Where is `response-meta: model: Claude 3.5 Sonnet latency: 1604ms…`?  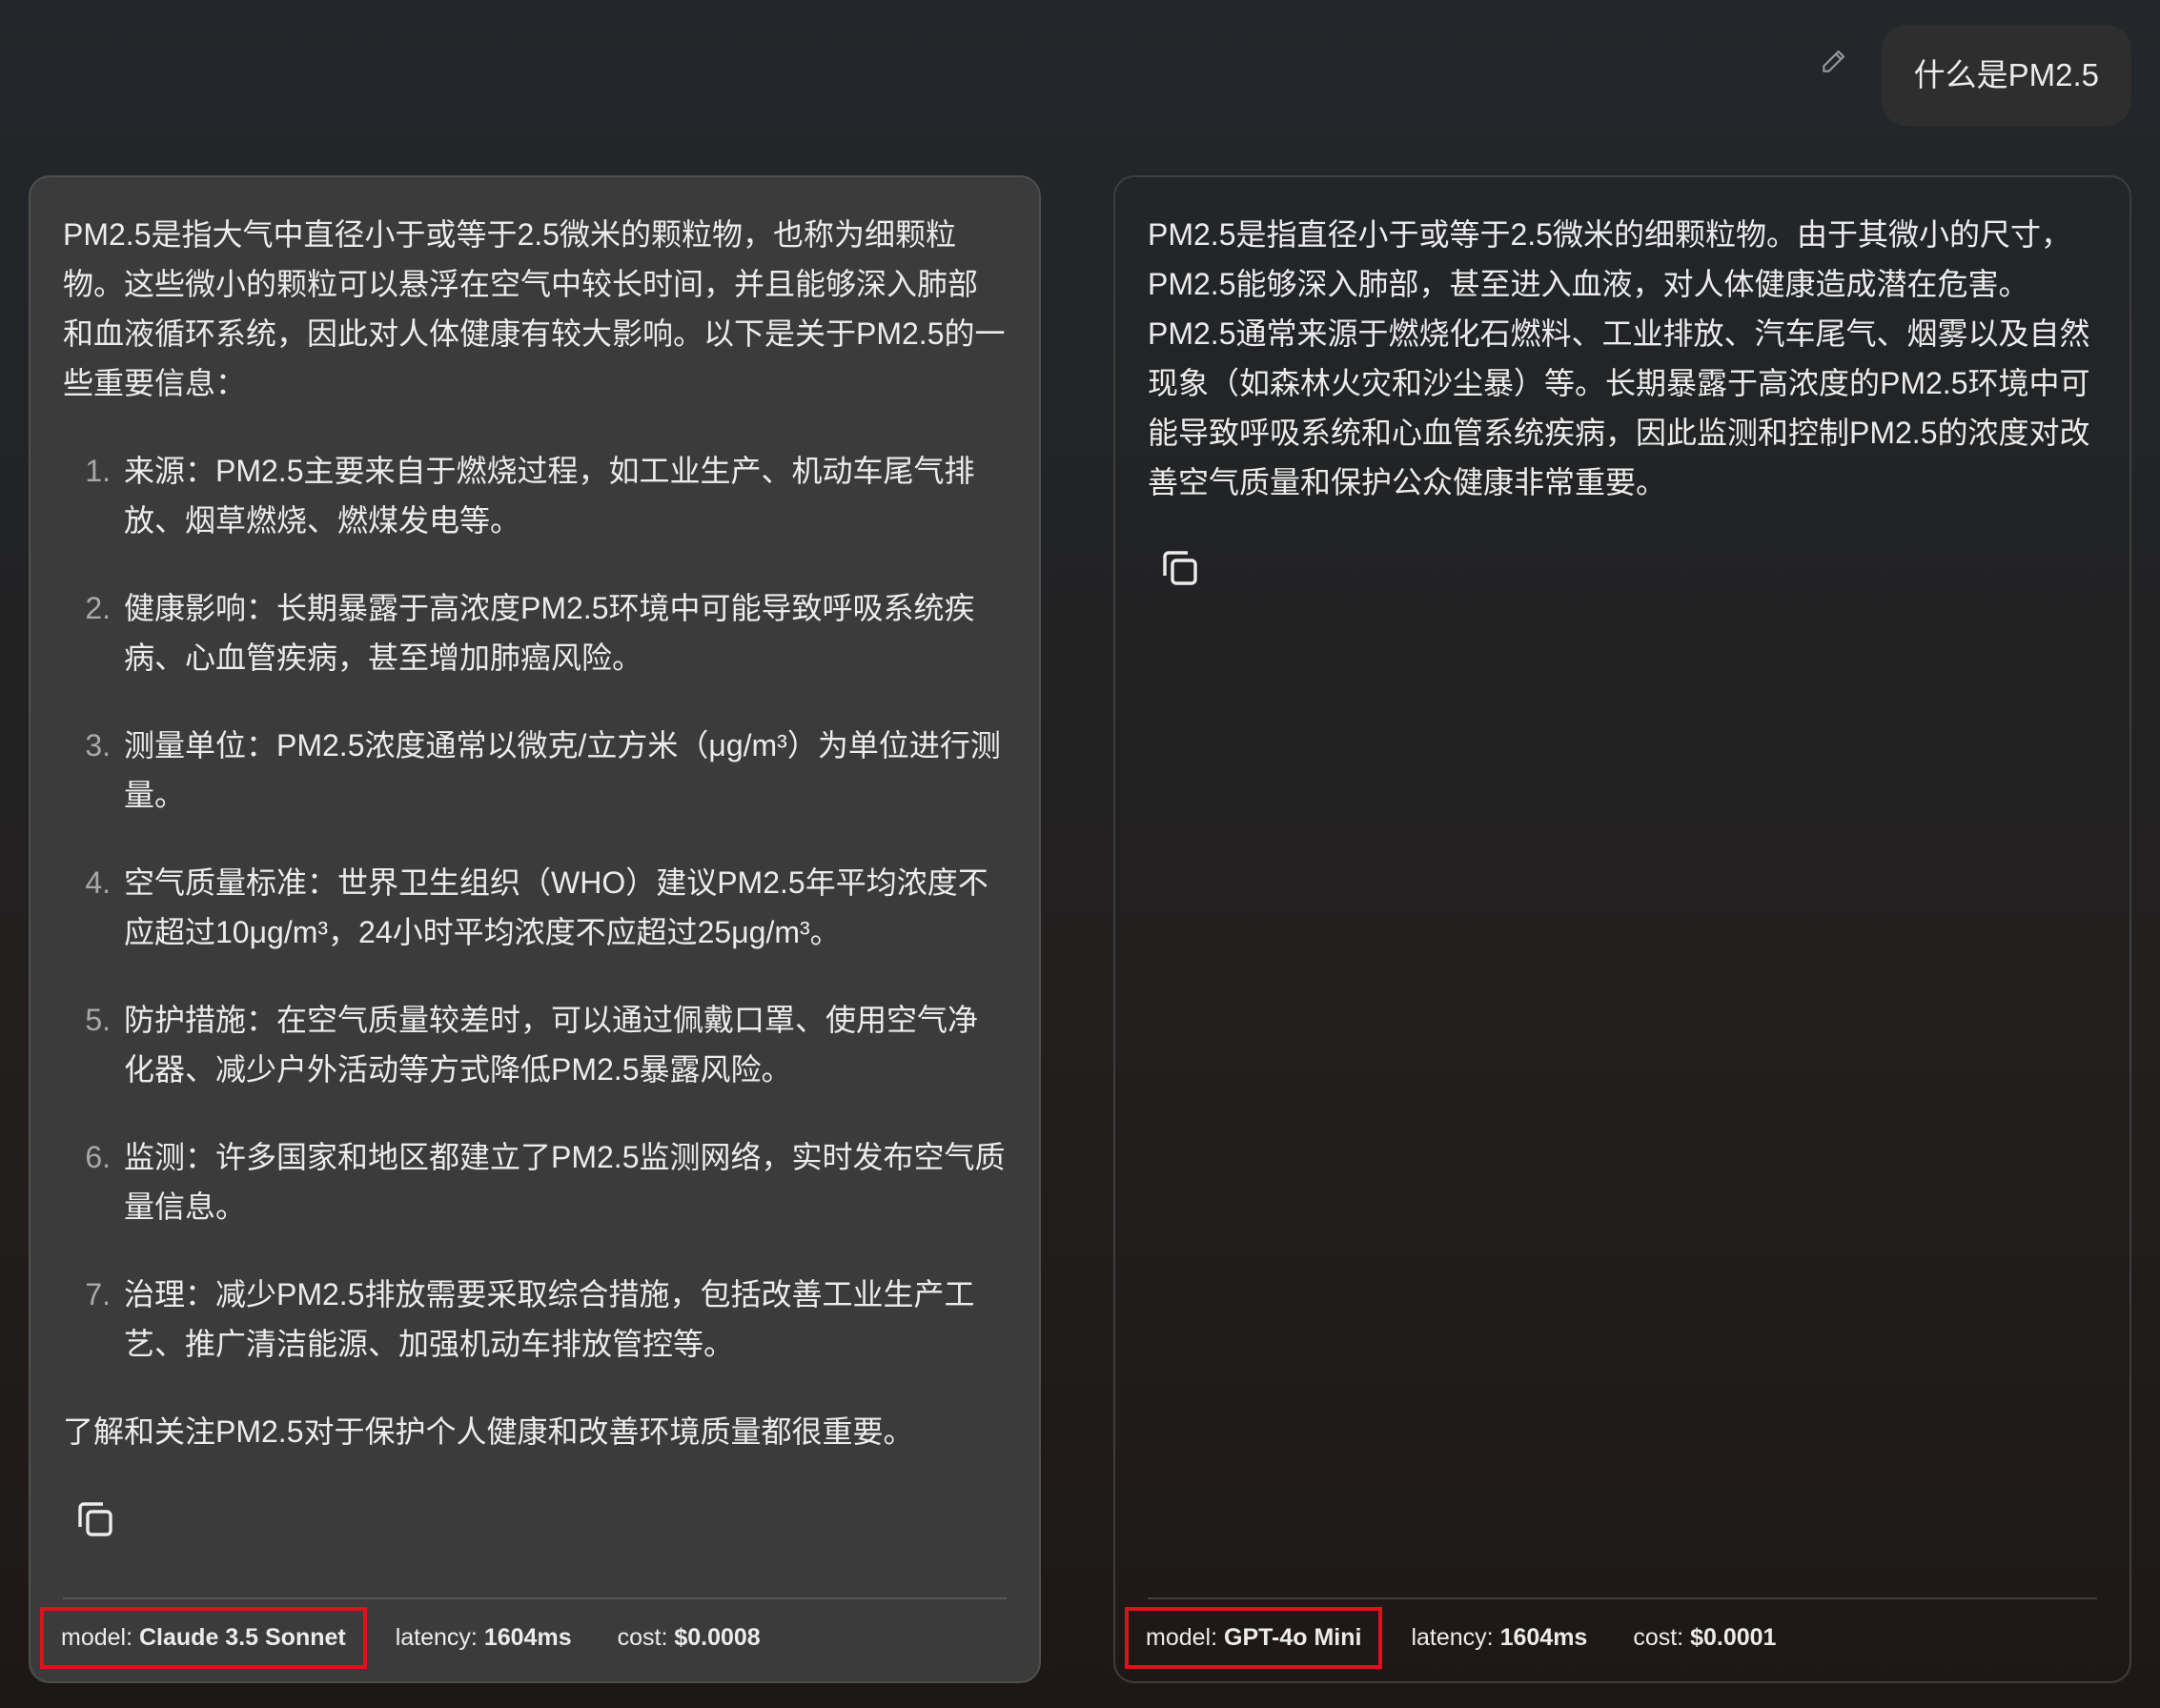
response-meta: model: Claude 3.5 Sonnet latency: 1604ms… is located at coordinates (423, 1638).